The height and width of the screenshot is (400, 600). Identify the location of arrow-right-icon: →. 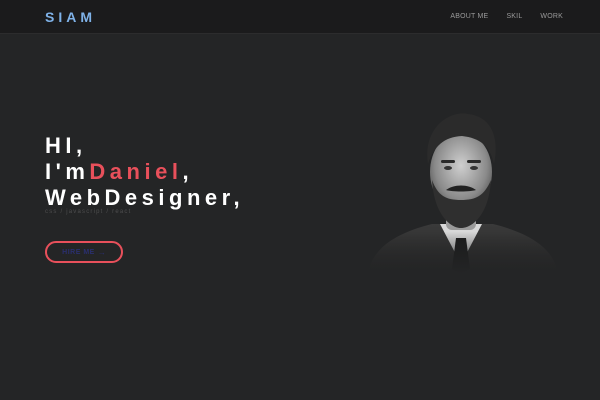
(101, 252).